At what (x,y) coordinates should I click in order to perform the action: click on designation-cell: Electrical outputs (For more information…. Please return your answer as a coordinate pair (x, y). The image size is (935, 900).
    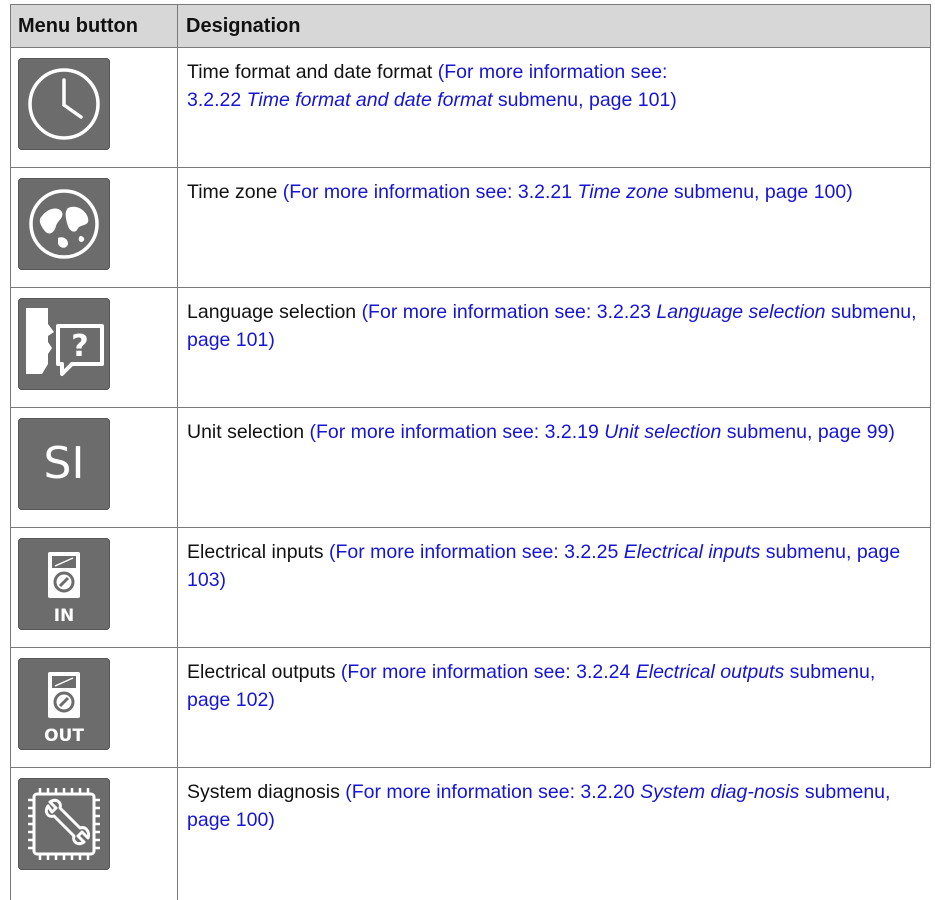
    Looking at the image, I should click on (554, 707).